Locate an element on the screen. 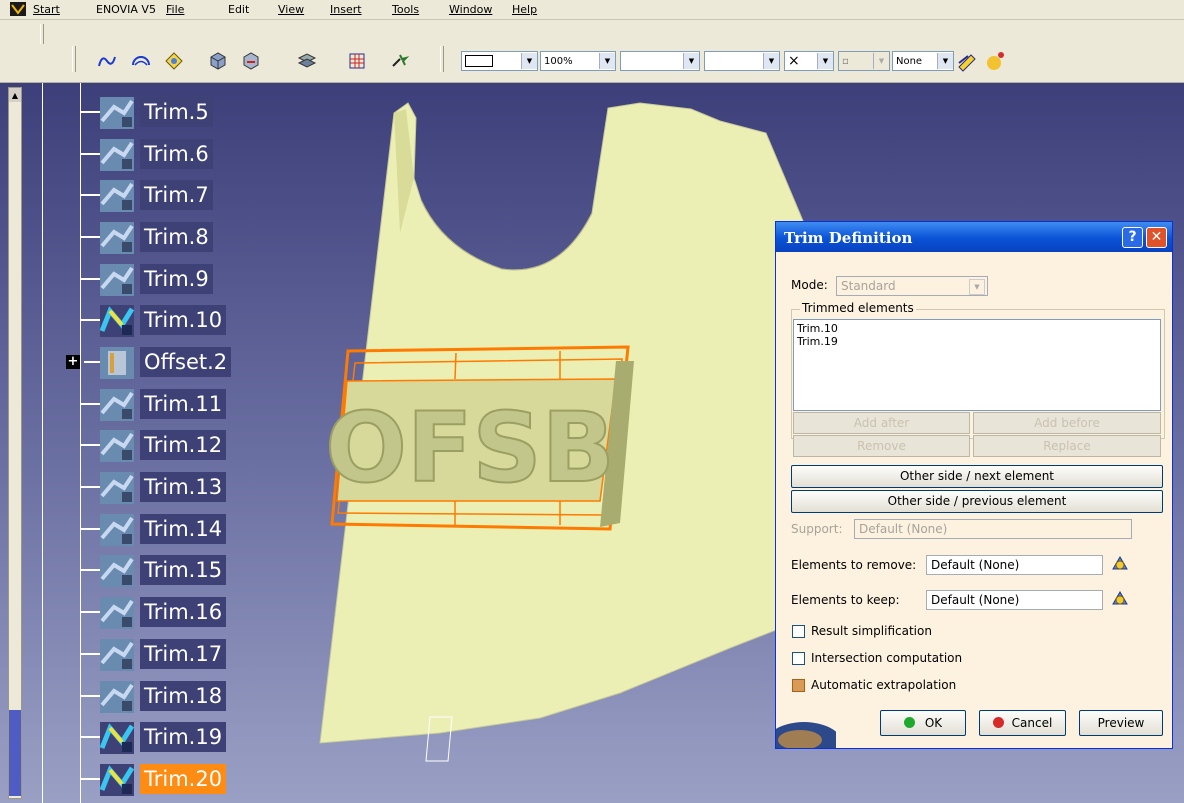  add-before-button: Add before is located at coordinates (1067, 423).